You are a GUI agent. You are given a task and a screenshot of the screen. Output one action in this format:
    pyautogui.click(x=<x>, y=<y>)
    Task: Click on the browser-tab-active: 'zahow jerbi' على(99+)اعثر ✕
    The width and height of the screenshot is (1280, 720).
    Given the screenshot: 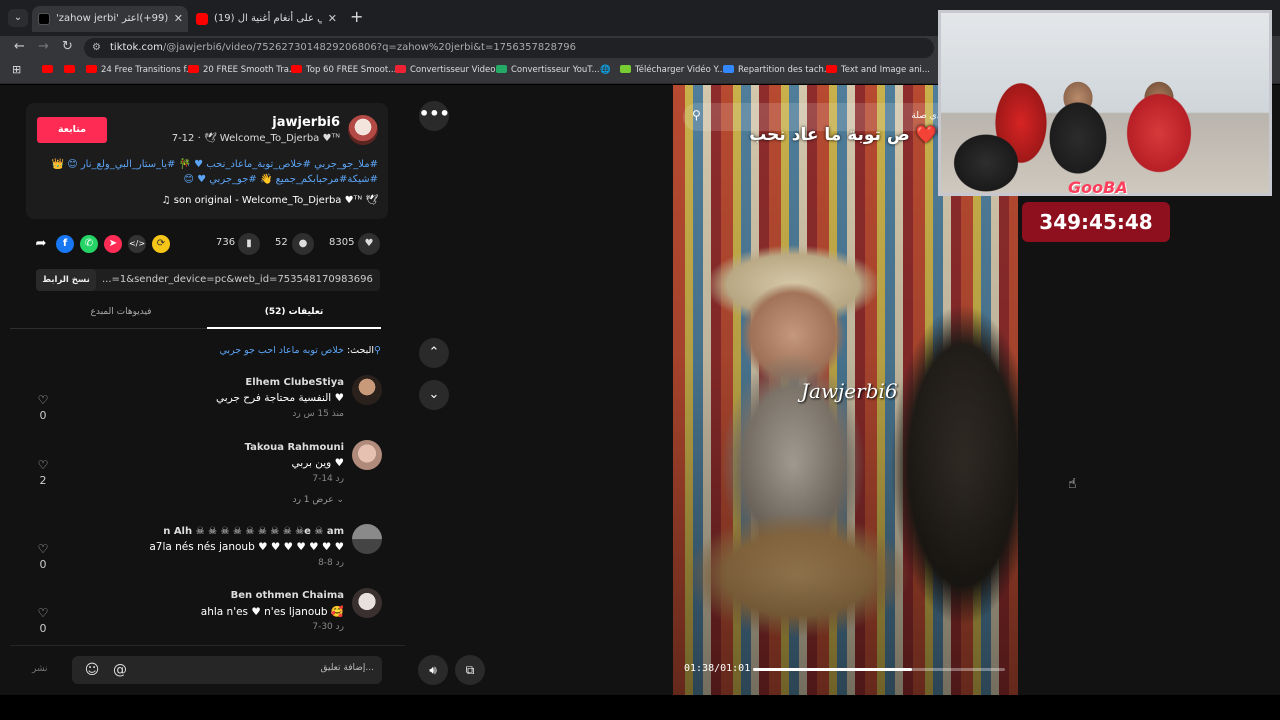 What is the action you would take?
    pyautogui.click(x=110, y=19)
    